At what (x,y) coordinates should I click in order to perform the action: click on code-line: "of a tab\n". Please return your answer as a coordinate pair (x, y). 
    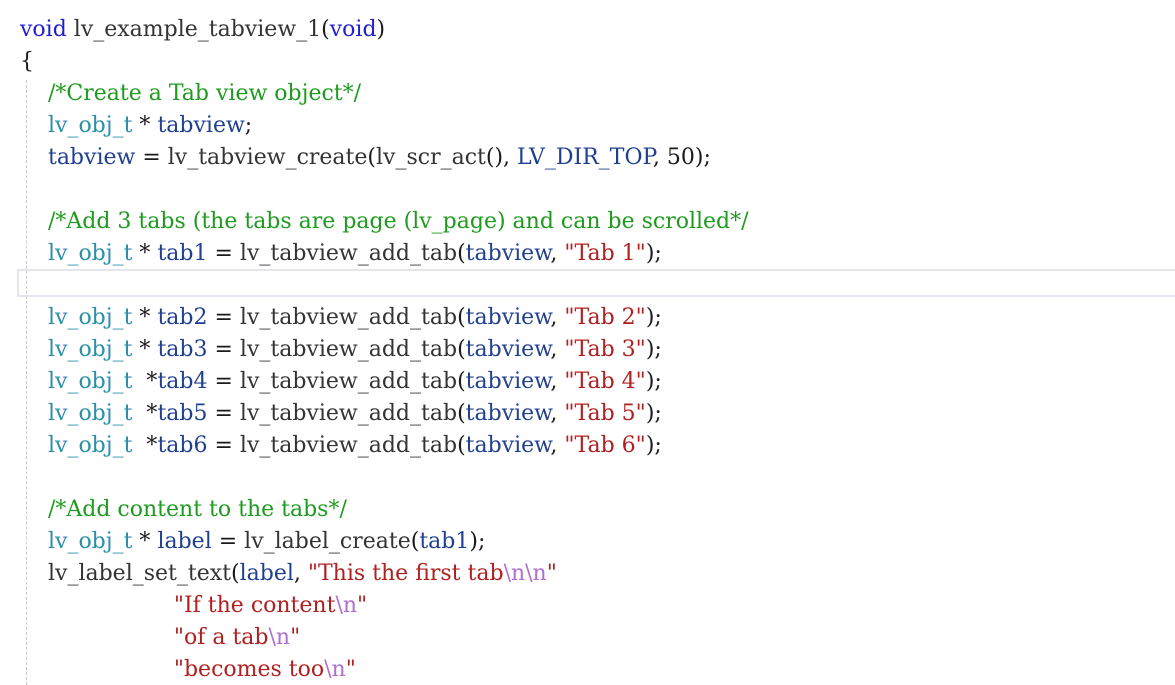
    Looking at the image, I should click on (160, 638).